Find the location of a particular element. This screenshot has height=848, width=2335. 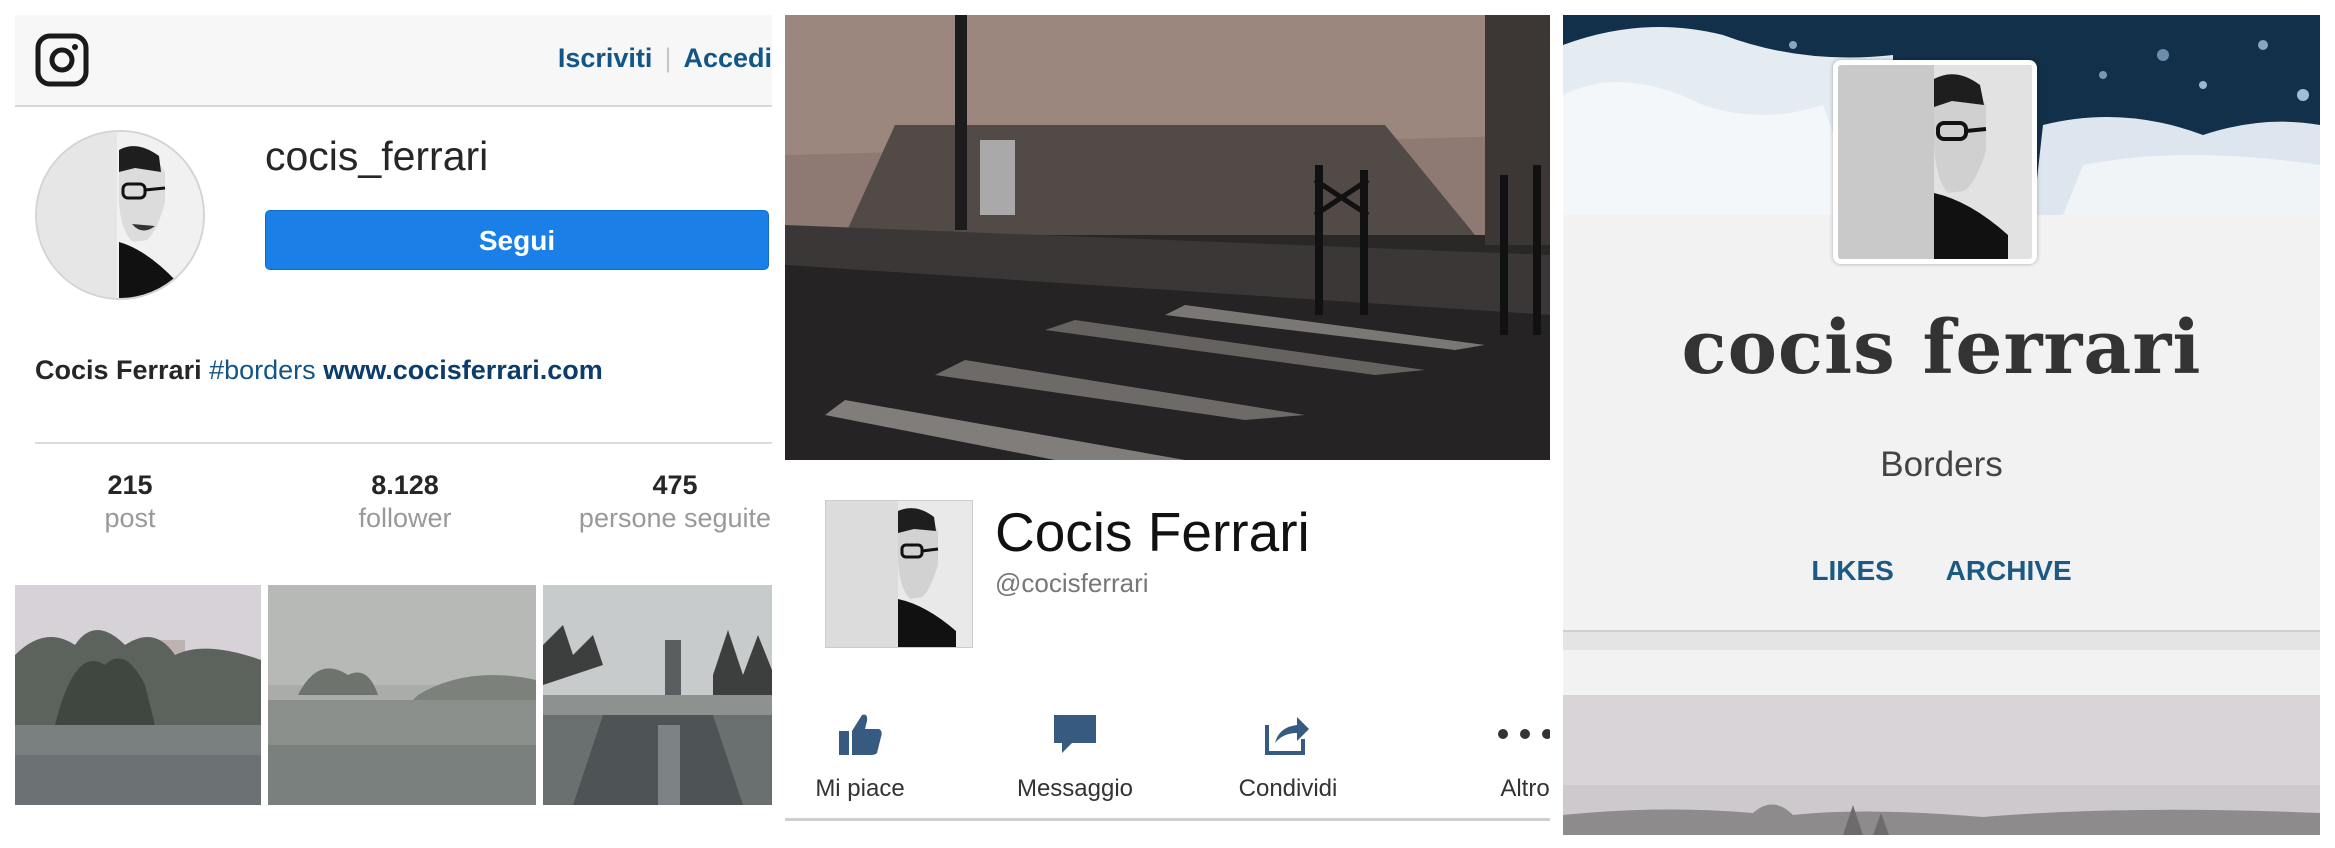

like-button: Mi piace is located at coordinates (860, 754).